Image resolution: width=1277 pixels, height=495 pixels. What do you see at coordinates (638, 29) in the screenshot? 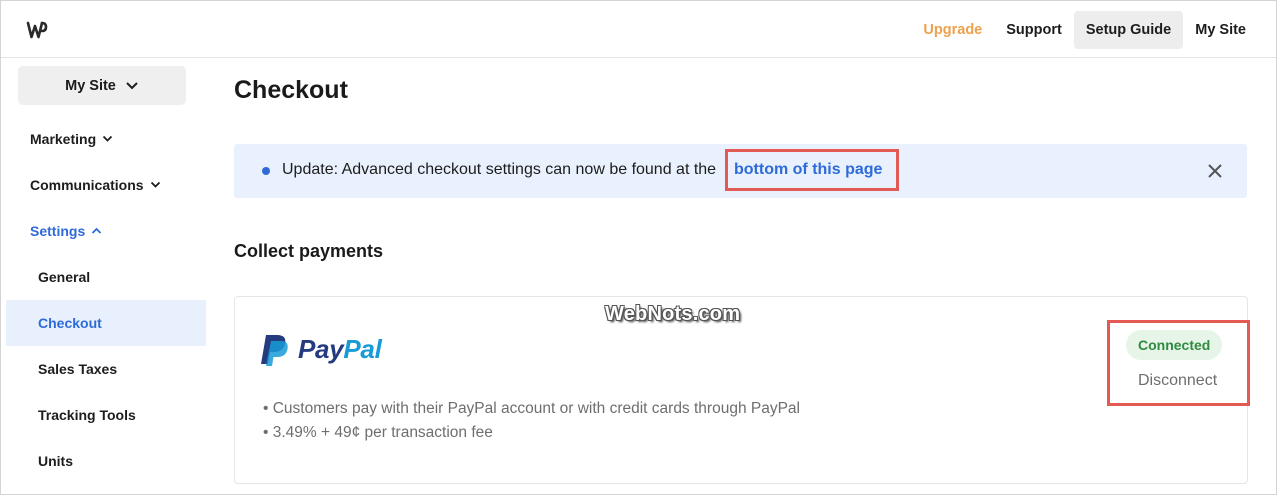
I see `top-bar: Upgrade Support Setup Guide My Site` at bounding box center [638, 29].